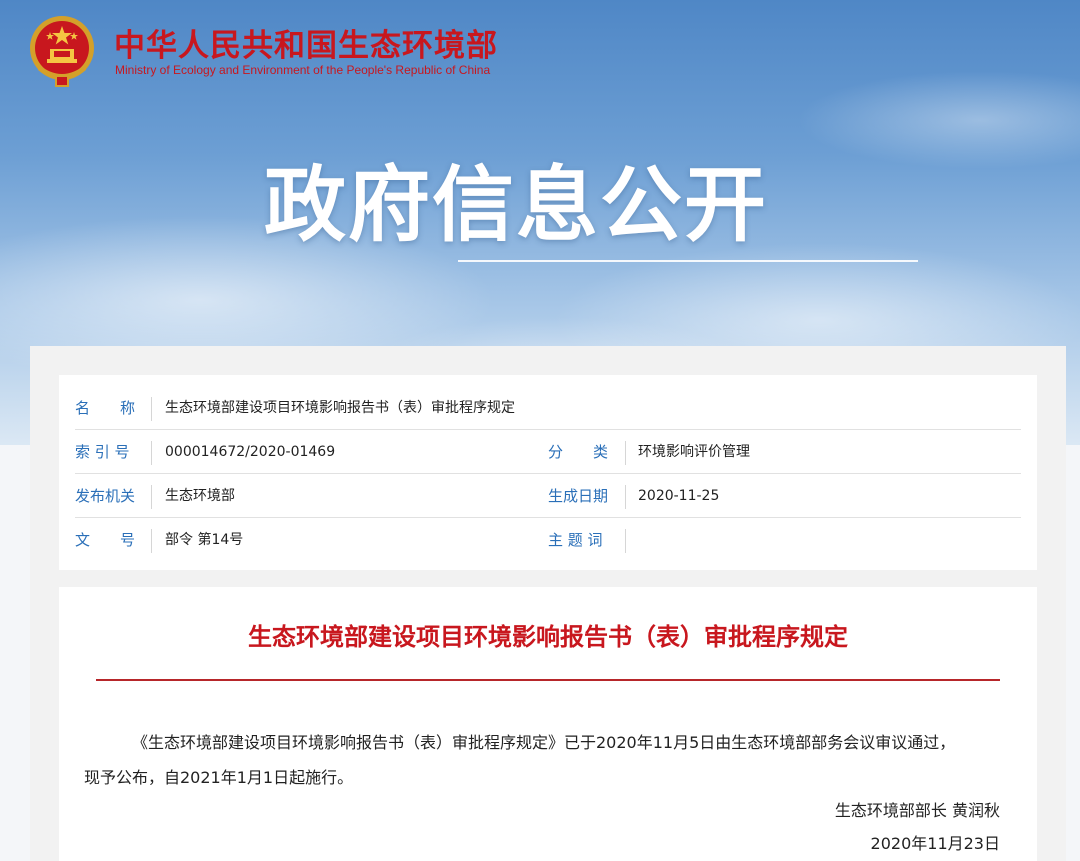 The image size is (1080, 861). What do you see at coordinates (688, 261) in the screenshot?
I see `hero-underline` at bounding box center [688, 261].